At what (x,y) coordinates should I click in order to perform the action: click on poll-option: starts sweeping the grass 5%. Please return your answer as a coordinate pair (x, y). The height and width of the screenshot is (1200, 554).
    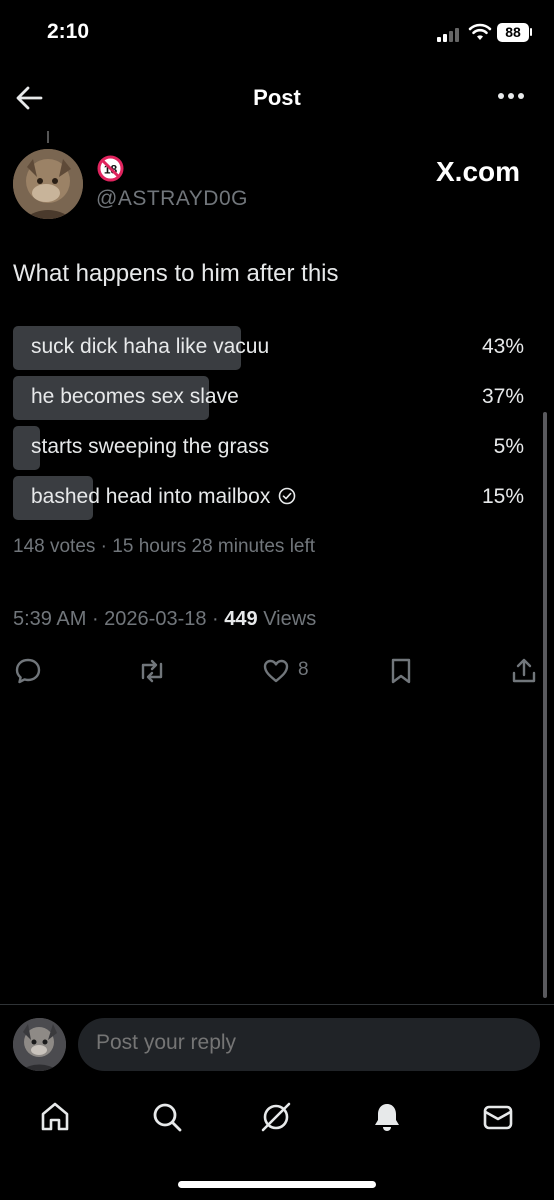
    Looking at the image, I should click on (268, 448).